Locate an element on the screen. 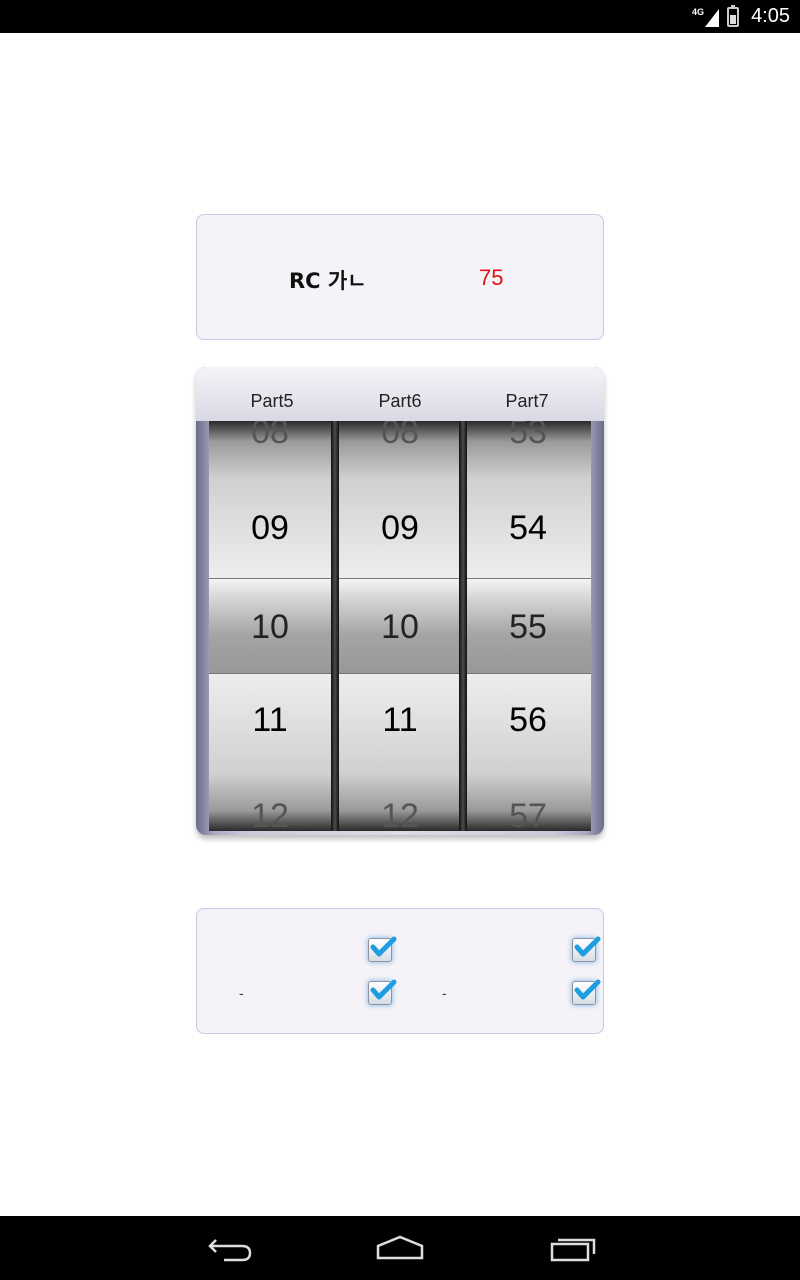 The image size is (800, 1280). signal-icon: 4G is located at coordinates (706, 16).